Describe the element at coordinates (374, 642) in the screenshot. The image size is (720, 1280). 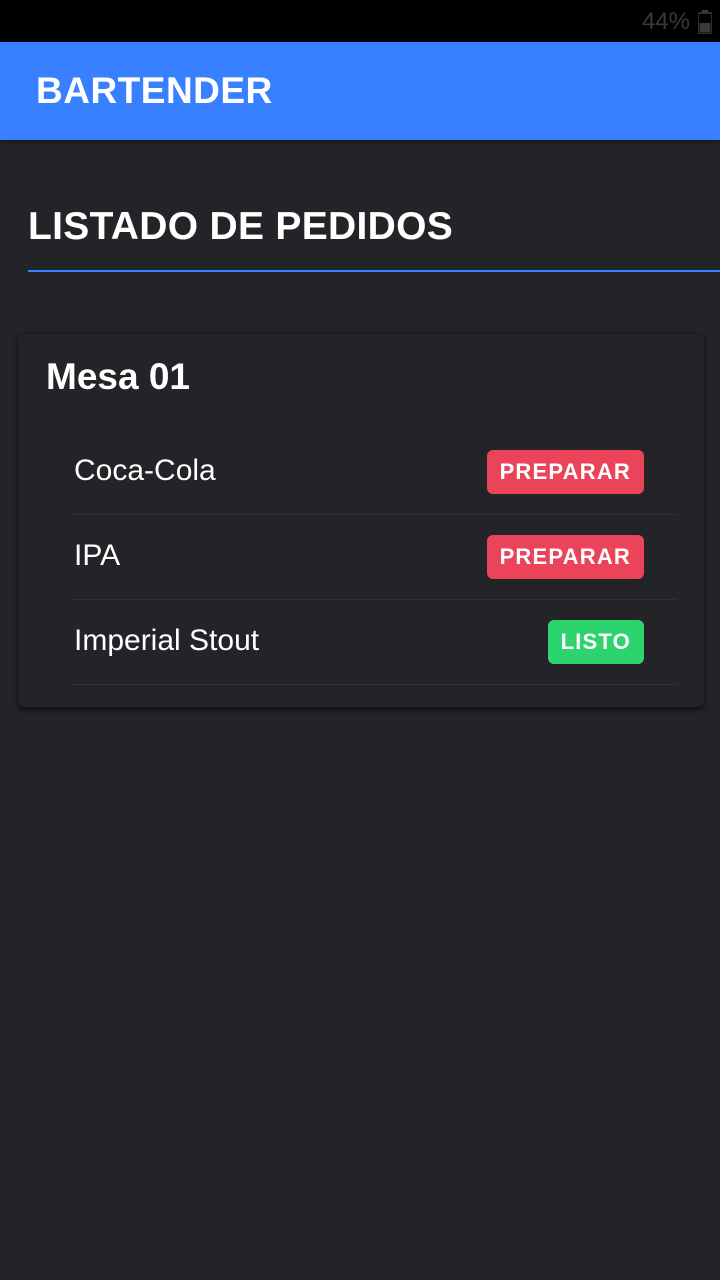
I see `order-item: Imperial Stout LISTO` at that location.